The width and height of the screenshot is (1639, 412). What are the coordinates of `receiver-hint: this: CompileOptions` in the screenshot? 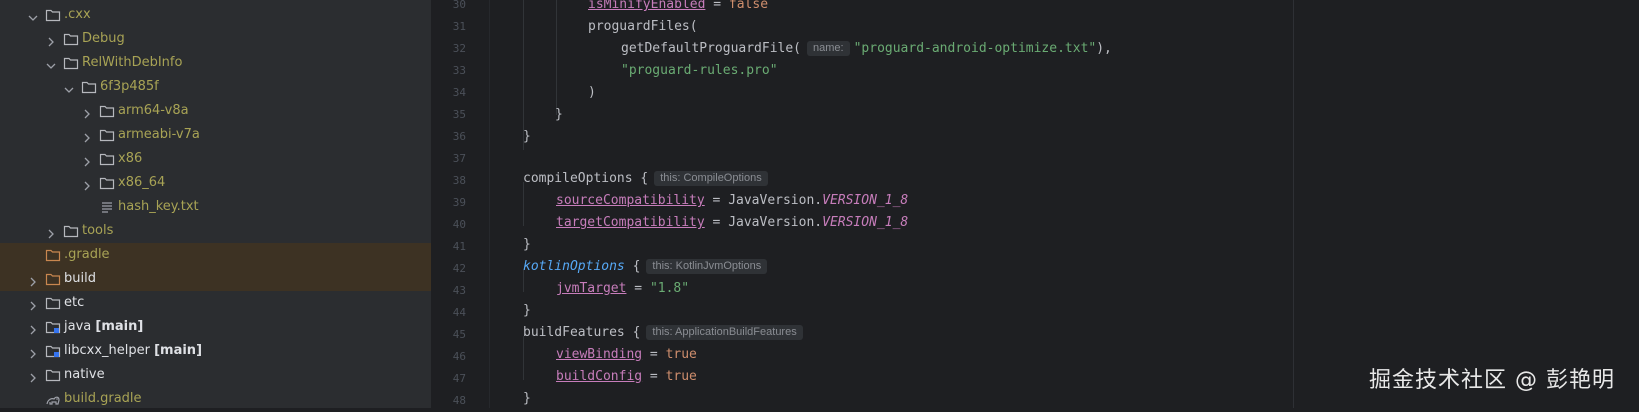 It's located at (711, 178).